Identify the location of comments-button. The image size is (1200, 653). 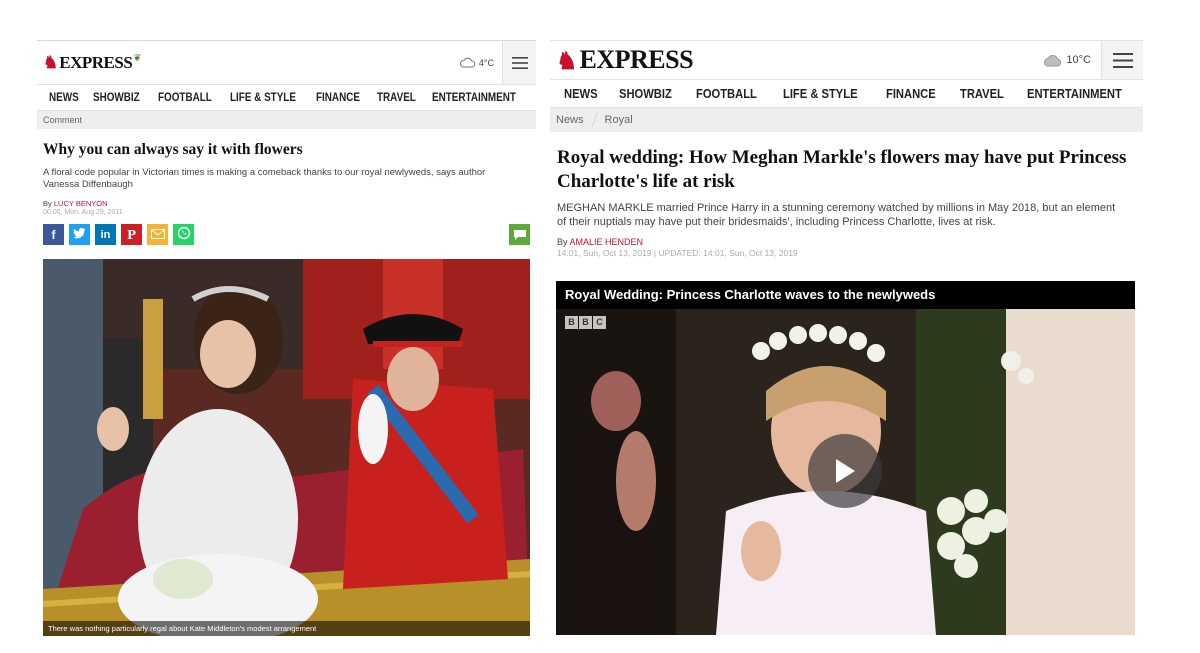
(519, 234).